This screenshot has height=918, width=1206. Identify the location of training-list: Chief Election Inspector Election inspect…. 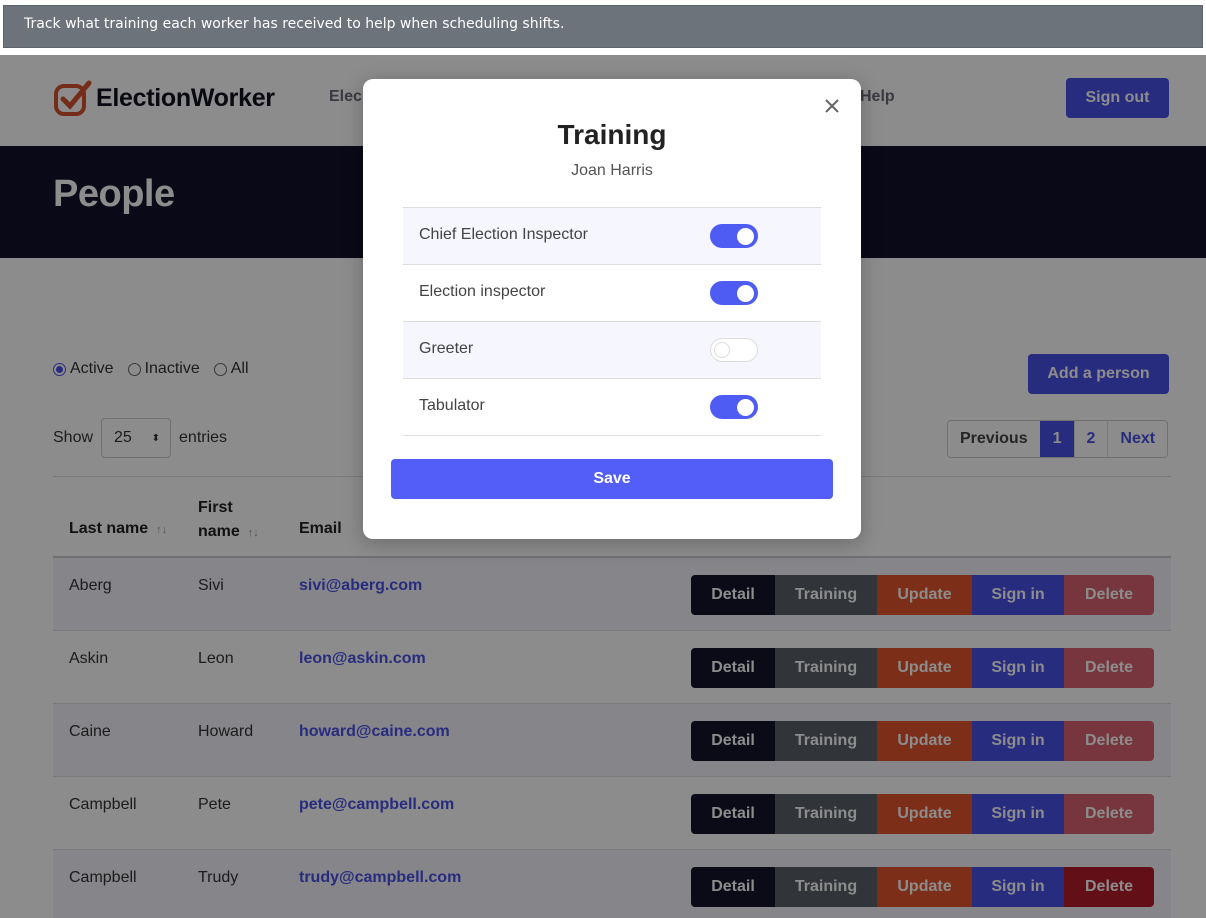
(612, 321).